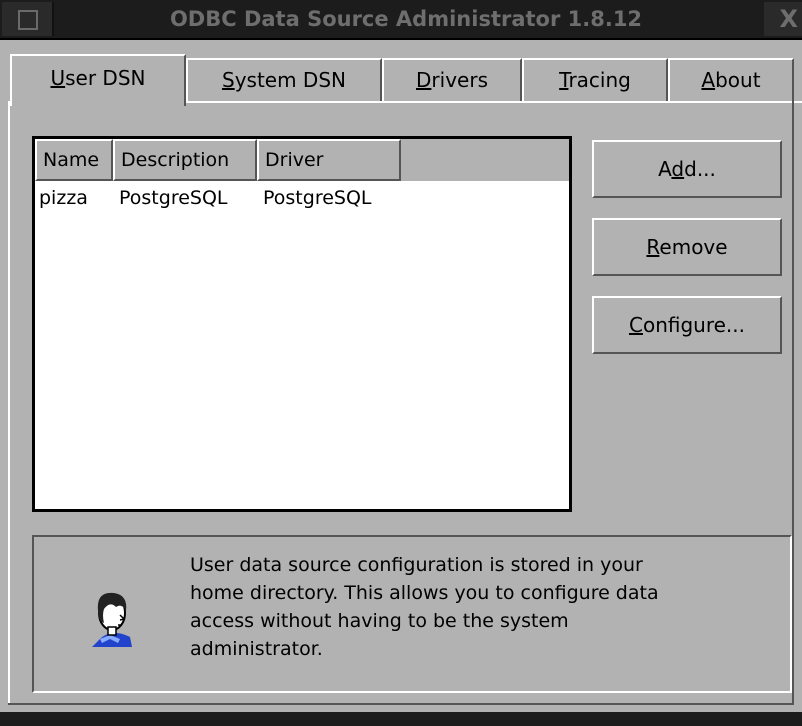 The image size is (802, 726). What do you see at coordinates (228, 80) in the screenshot?
I see `tab-mnemonic: S` at bounding box center [228, 80].